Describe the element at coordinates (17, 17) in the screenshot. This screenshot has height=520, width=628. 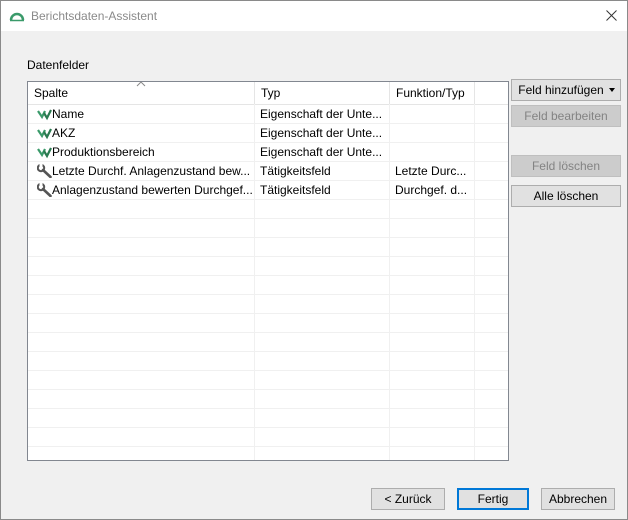
I see `app-logo-icon` at that location.